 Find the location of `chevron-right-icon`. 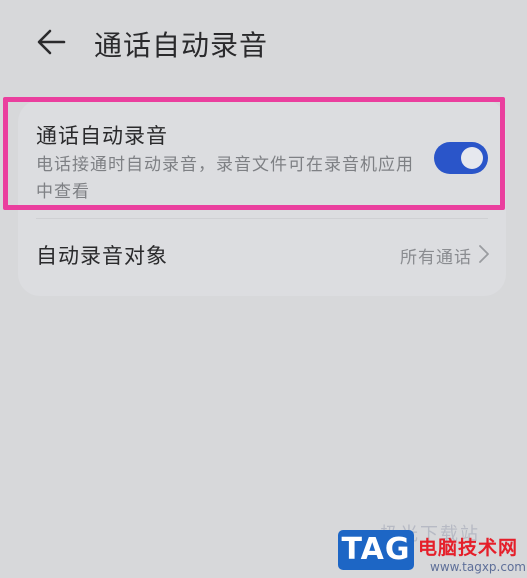

chevron-right-icon is located at coordinates (484, 254).